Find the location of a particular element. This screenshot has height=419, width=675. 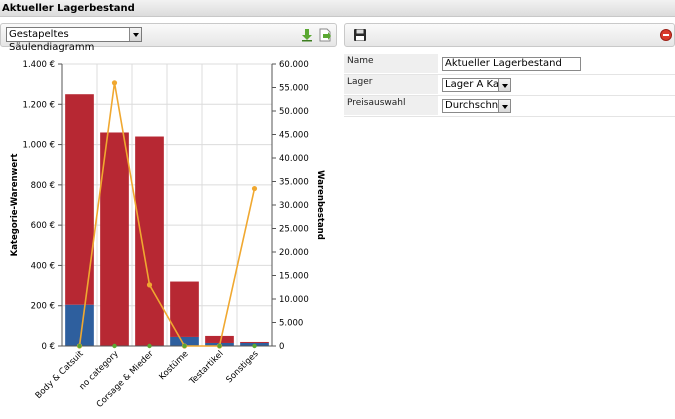

x-tick-label: Sonstiges is located at coordinates (242, 367).